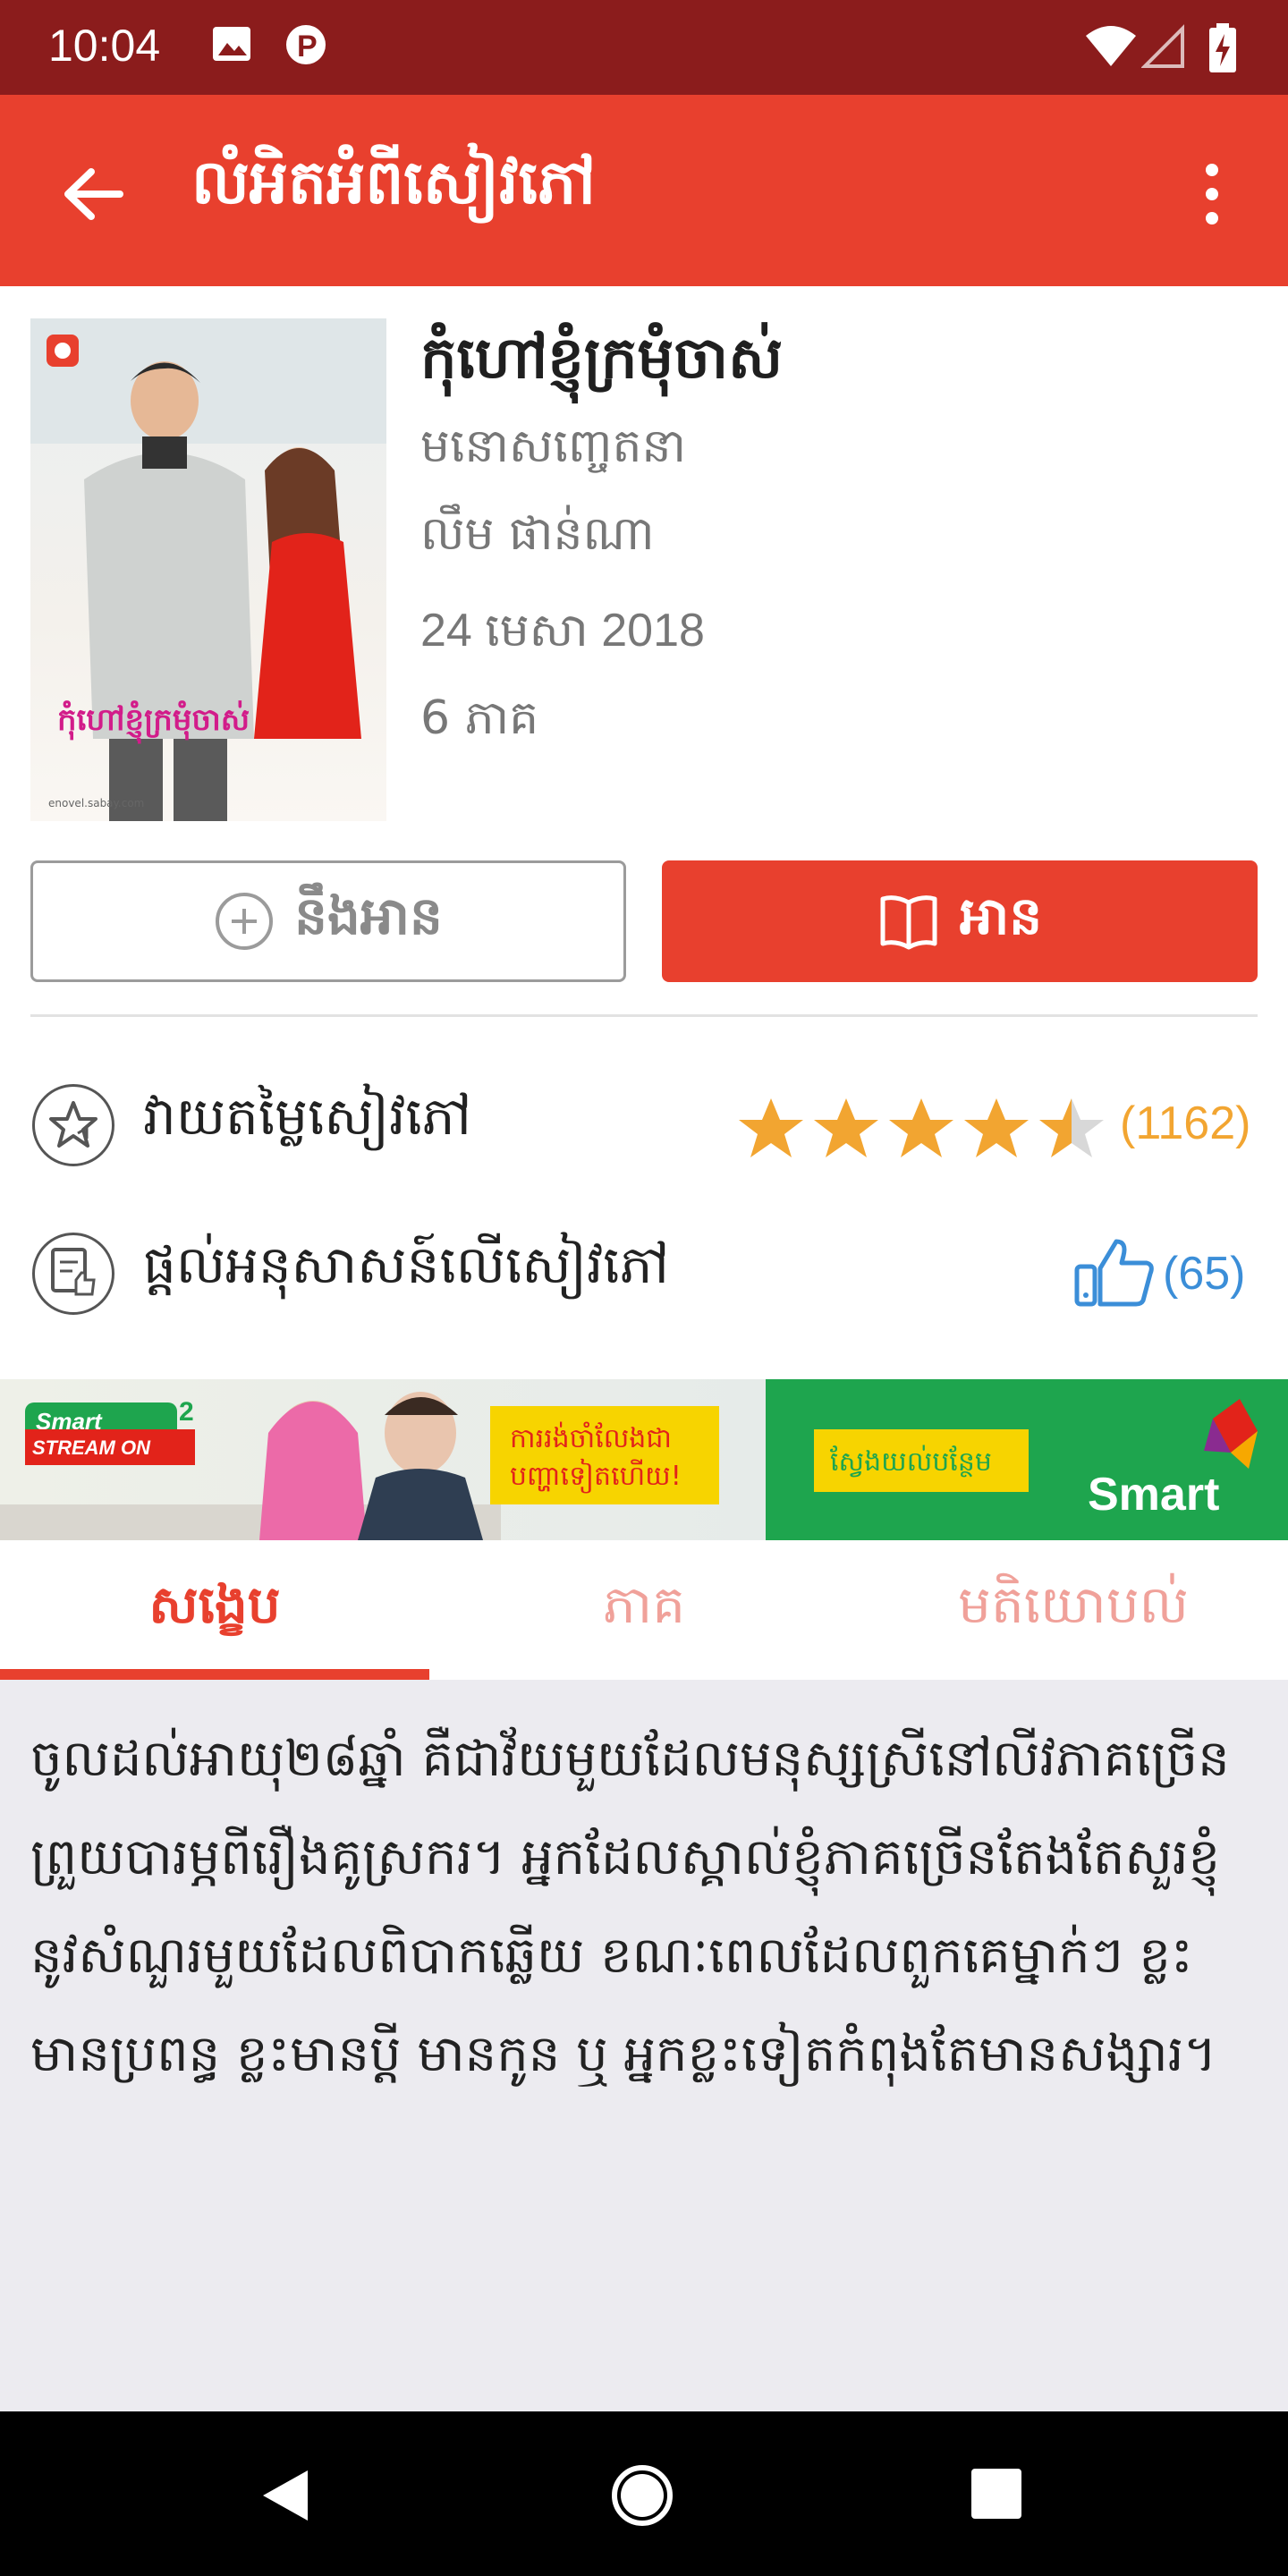  I want to click on tab-parts: ភាគ, so click(644, 1610).